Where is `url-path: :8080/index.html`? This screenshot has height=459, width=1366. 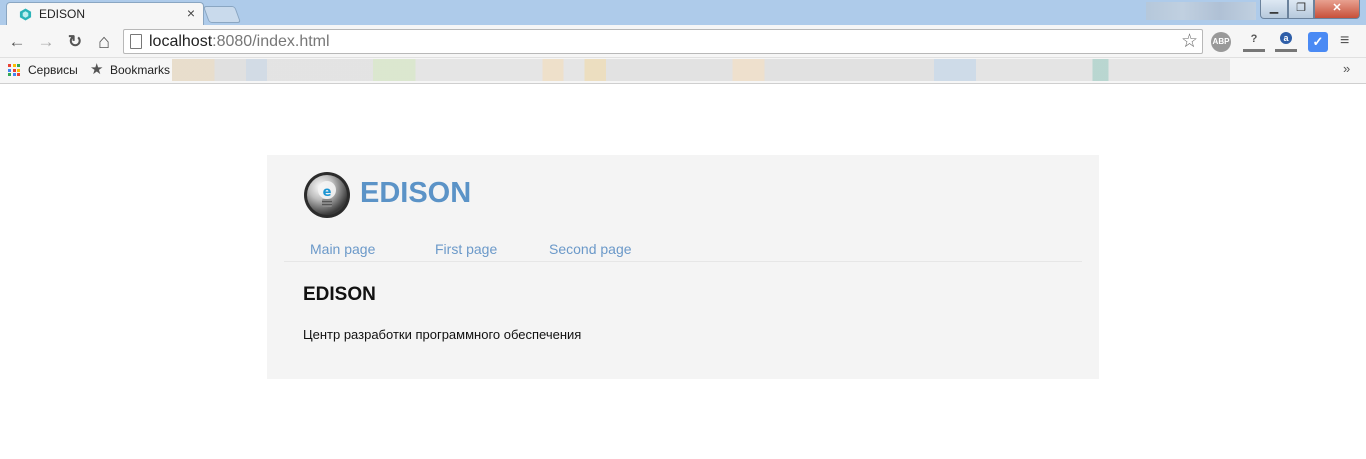
url-path: :8080/index.html is located at coordinates (271, 41).